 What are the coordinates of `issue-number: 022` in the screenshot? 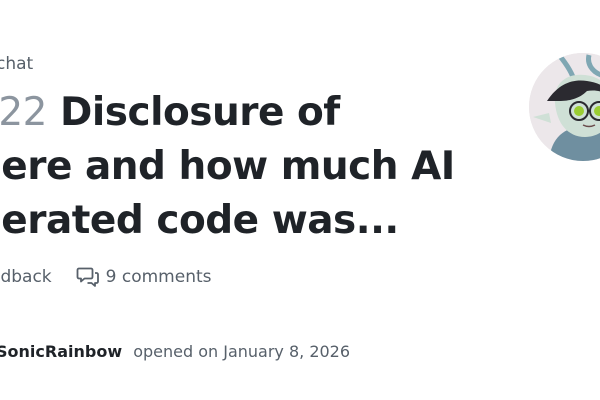 It's located at (23, 112).